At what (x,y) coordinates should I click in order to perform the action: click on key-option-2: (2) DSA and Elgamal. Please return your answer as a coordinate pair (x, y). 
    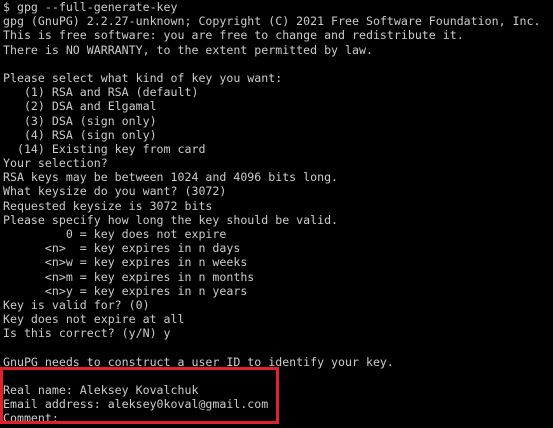
    Looking at the image, I should click on (80, 106).